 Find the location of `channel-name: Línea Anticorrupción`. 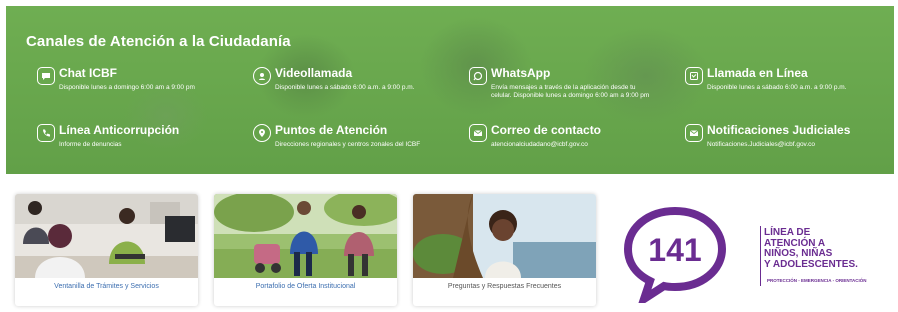

channel-name: Línea Anticorrupción is located at coordinates (119, 130).